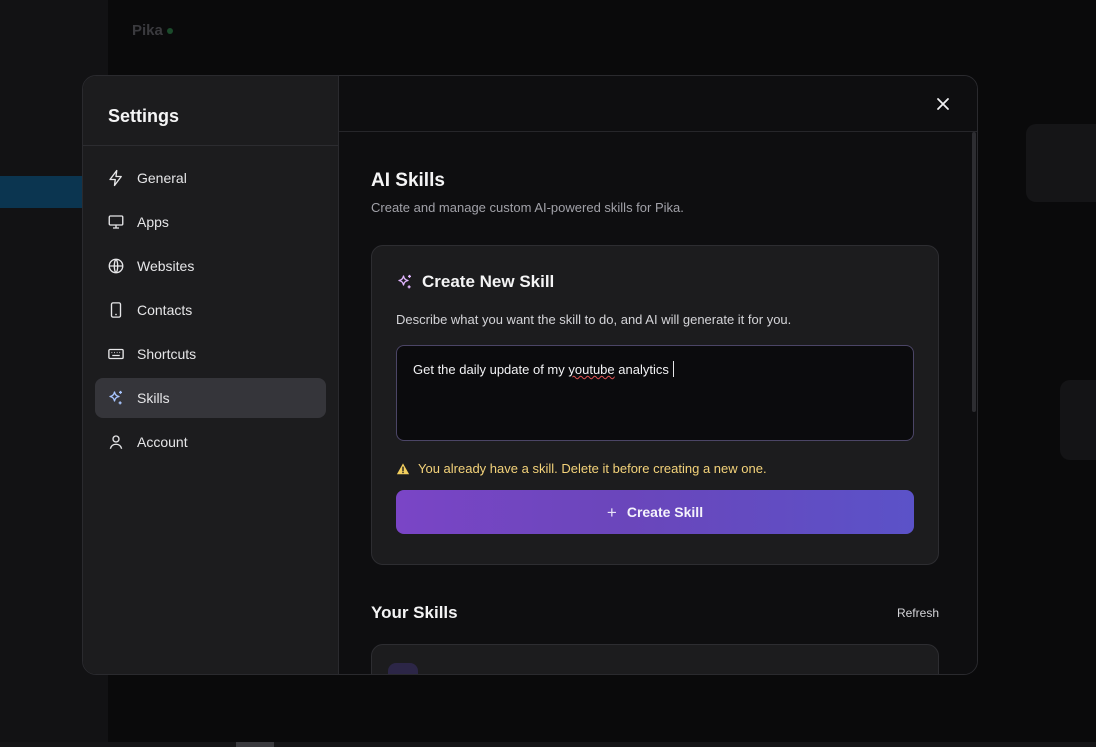 This screenshot has height=747, width=1096. What do you see at coordinates (488, 281) in the screenshot?
I see `create-skill-title: Create New Skill` at bounding box center [488, 281].